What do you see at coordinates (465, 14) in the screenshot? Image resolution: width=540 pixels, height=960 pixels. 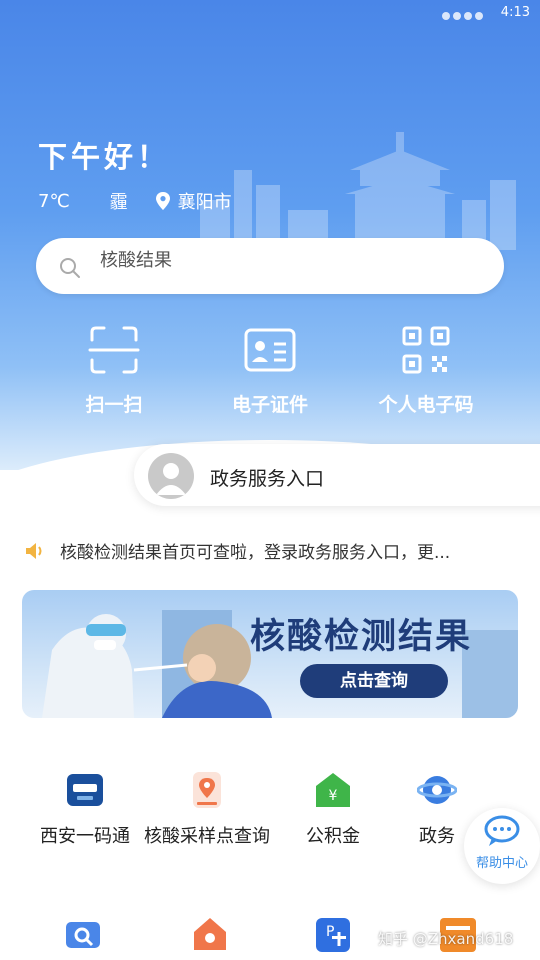 I see `status-icons` at bounding box center [465, 14].